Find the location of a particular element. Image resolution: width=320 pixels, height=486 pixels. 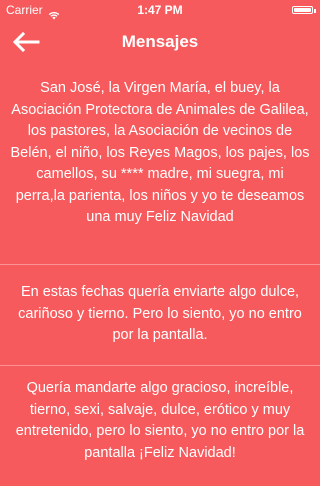

page-title: Mensajes is located at coordinates (160, 41).